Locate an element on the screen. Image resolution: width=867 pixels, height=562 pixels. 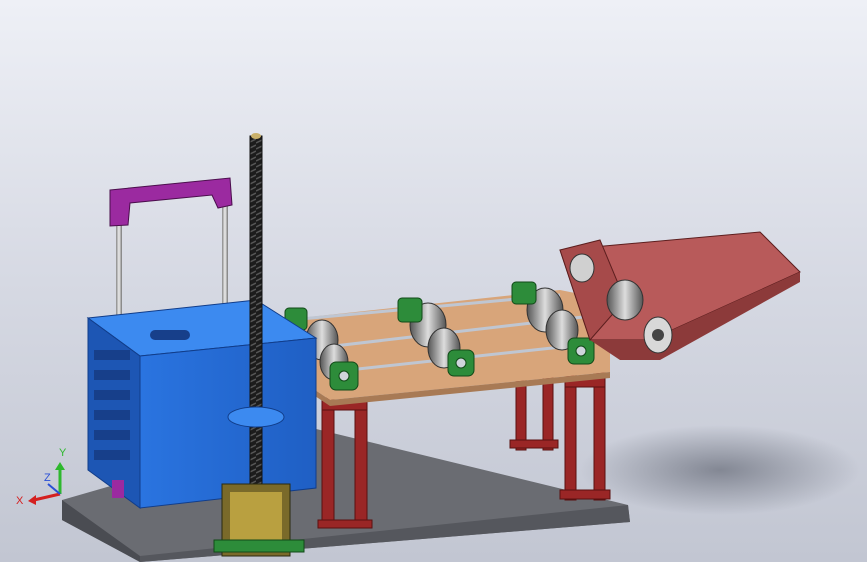
main-housing is located at coordinates (202, 404).